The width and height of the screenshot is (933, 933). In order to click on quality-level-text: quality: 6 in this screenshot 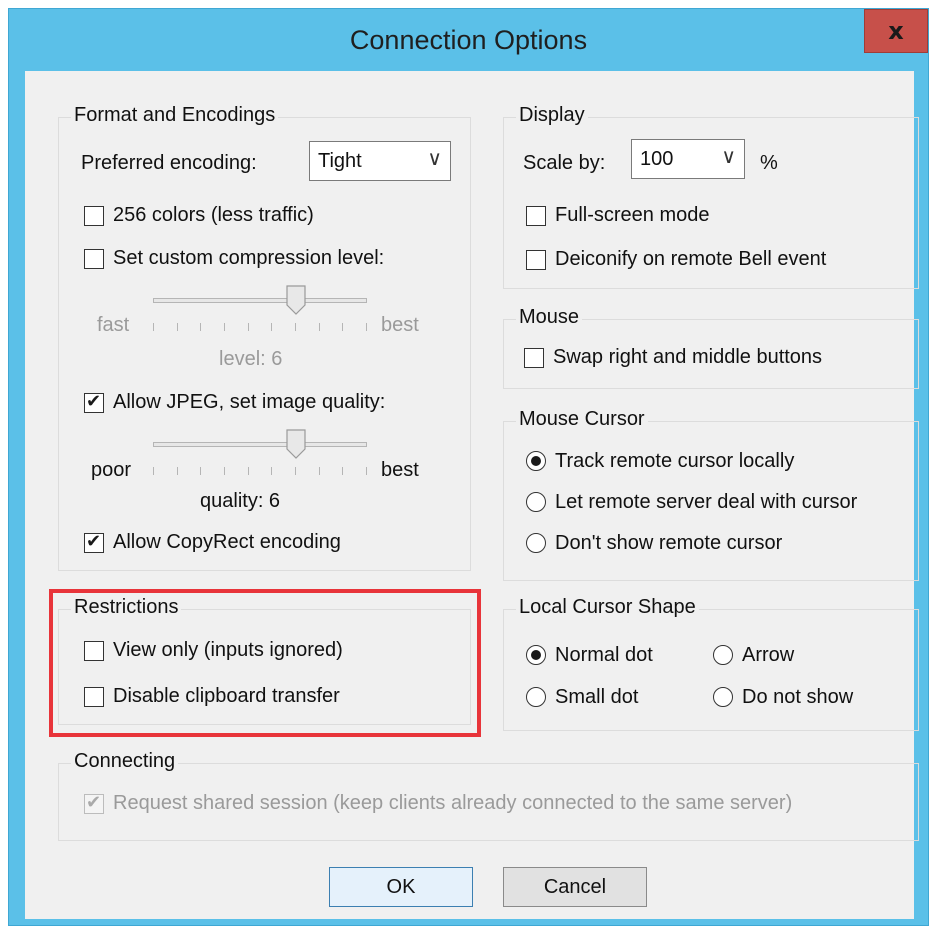, I will do `click(240, 501)`.